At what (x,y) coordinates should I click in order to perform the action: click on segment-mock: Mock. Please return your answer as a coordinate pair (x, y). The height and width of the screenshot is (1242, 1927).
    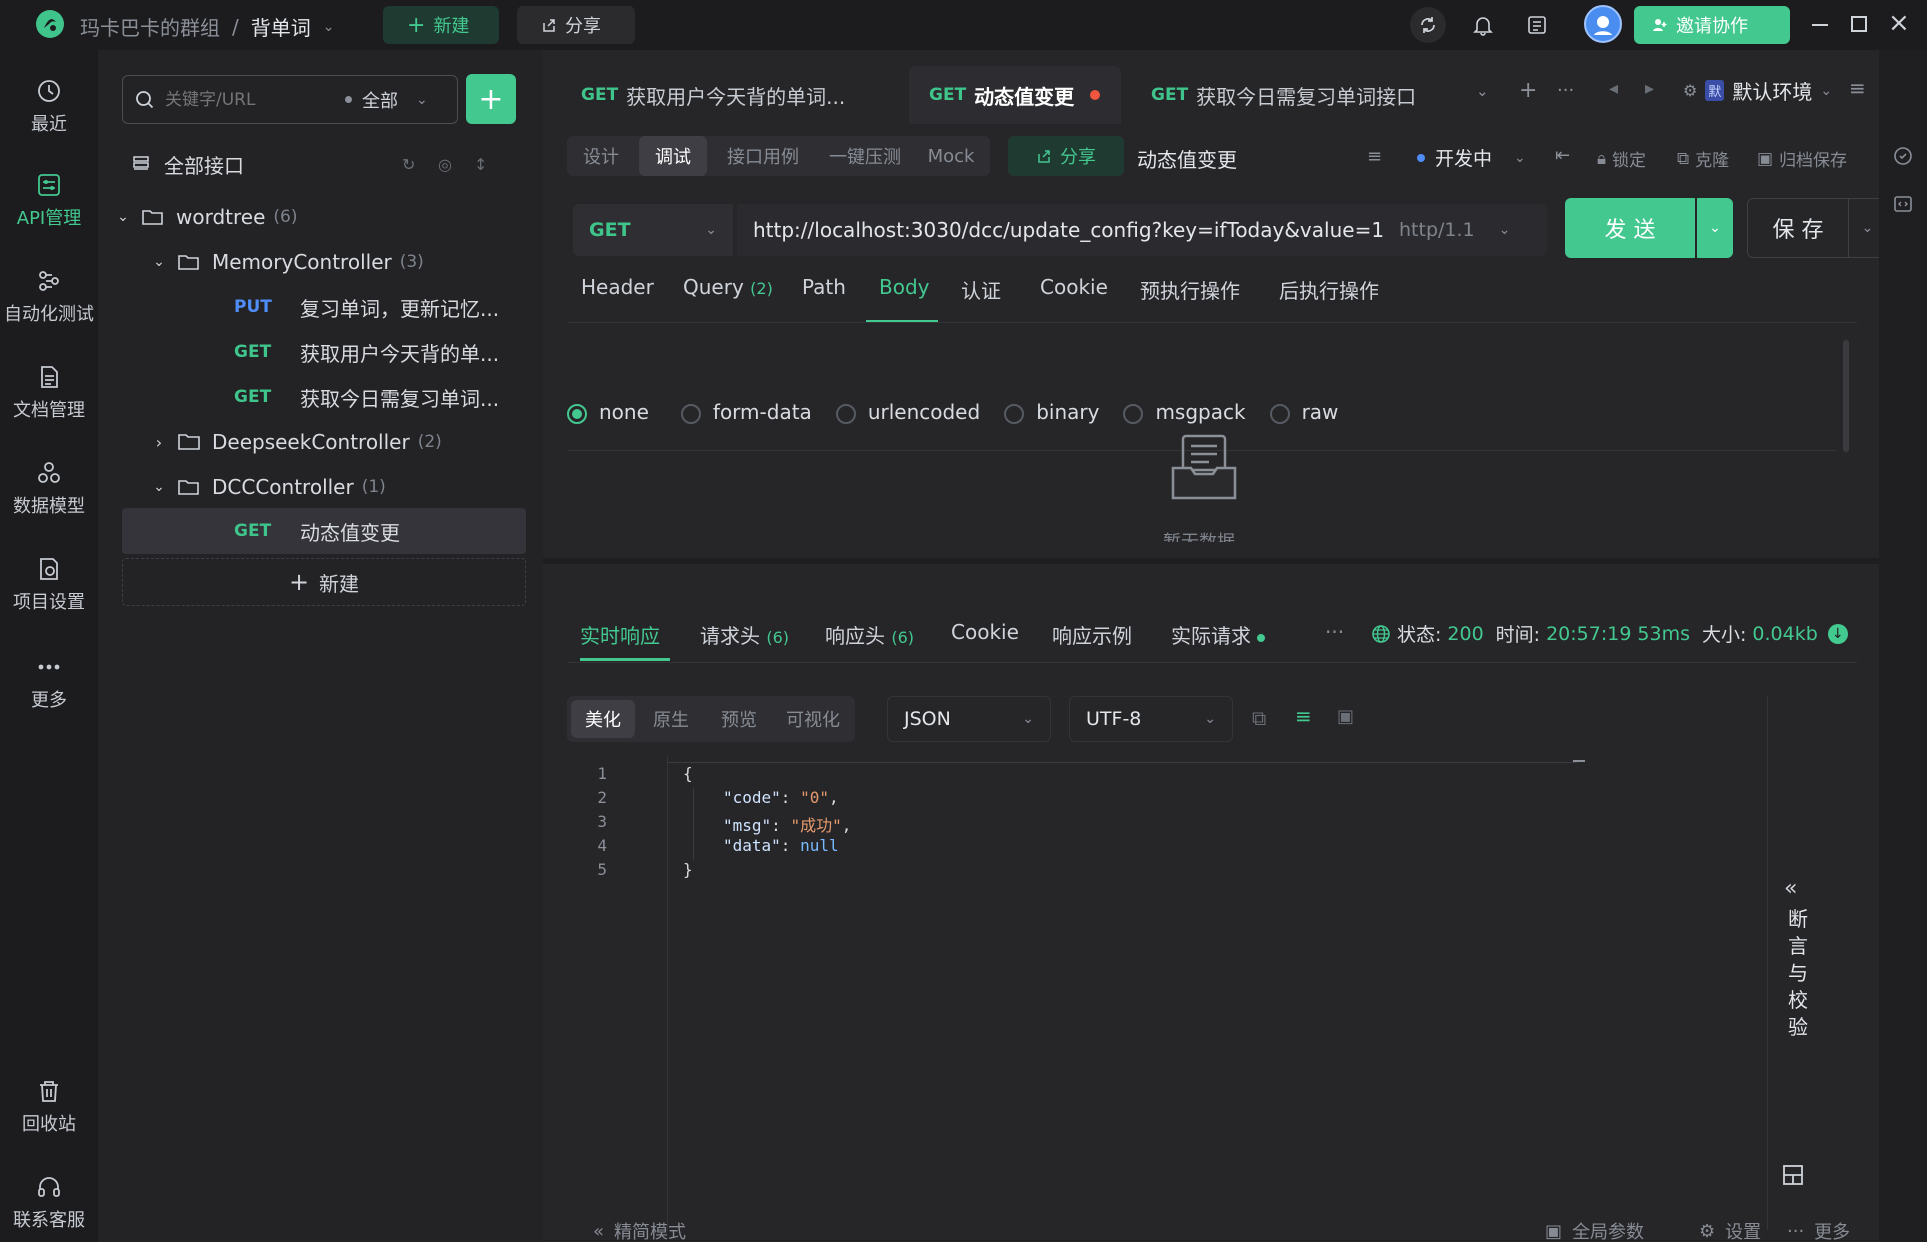
    Looking at the image, I should click on (951, 156).